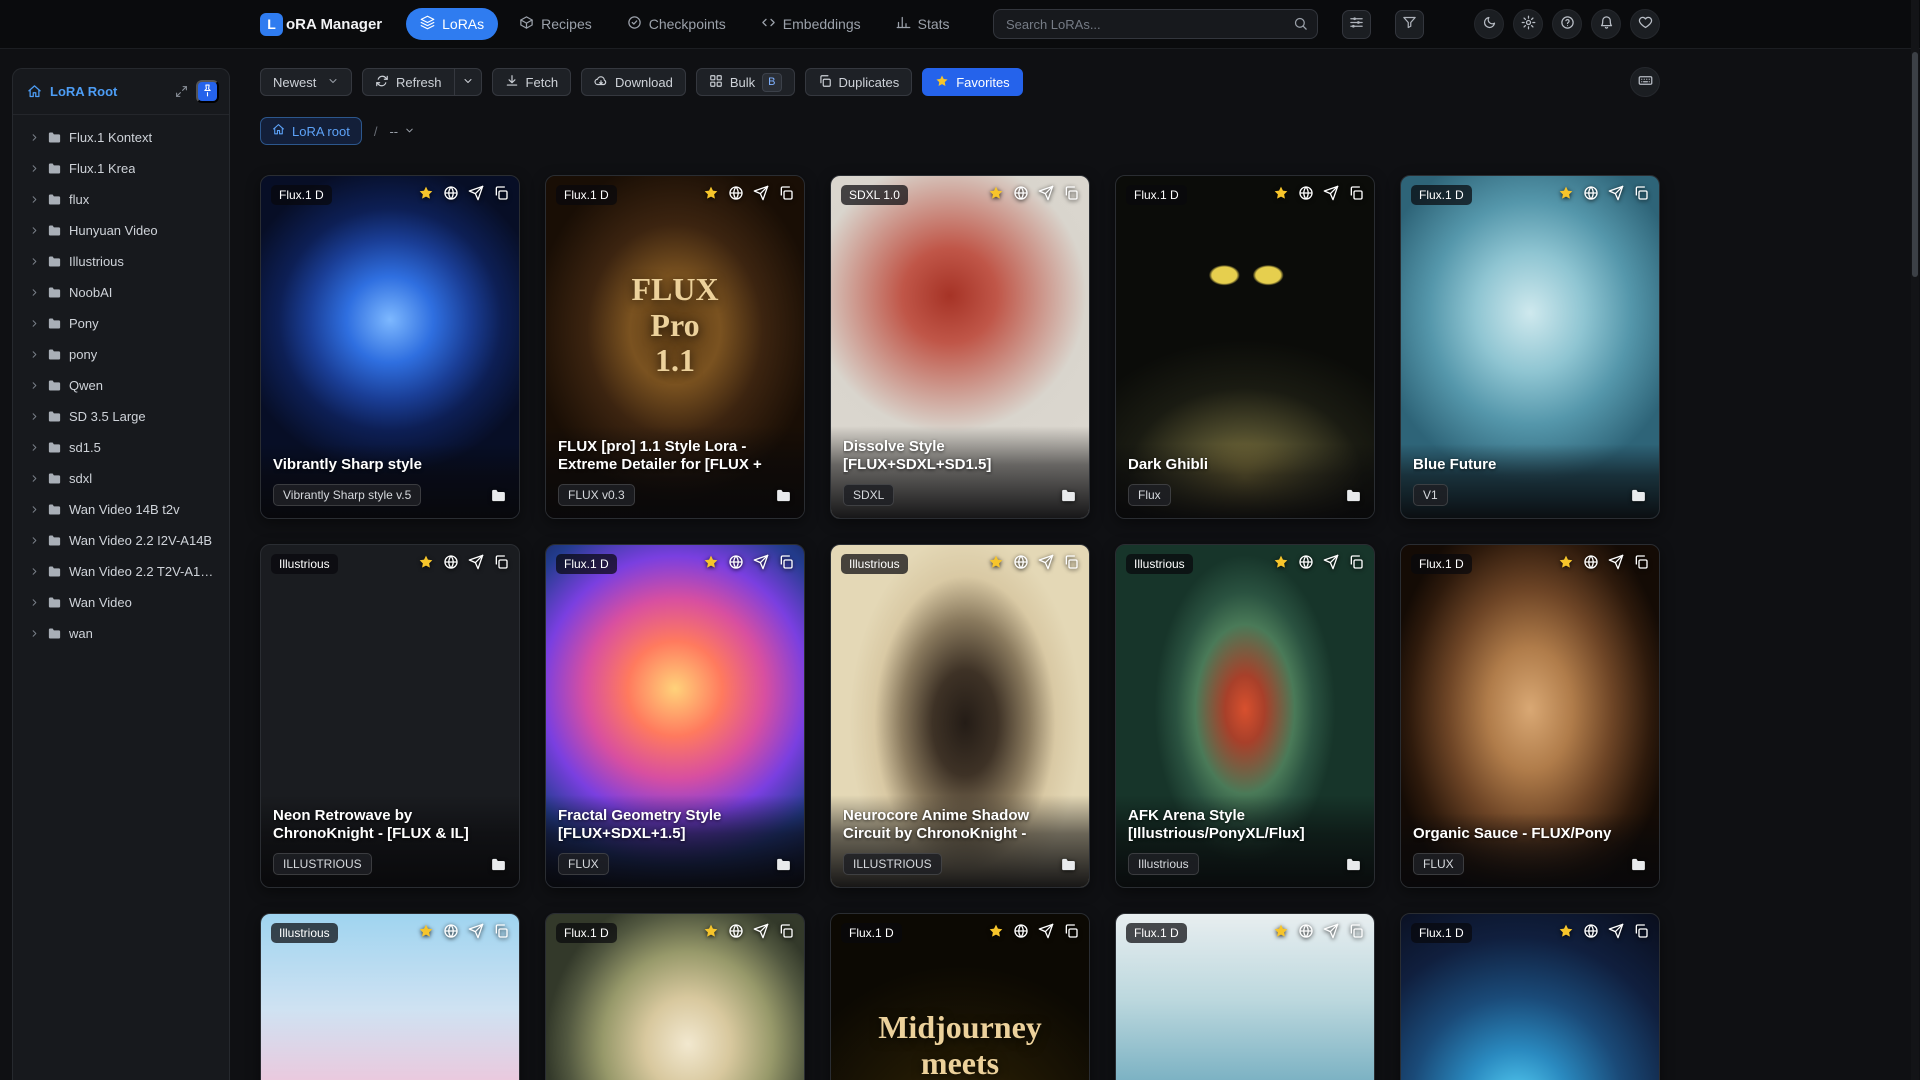 This screenshot has width=1920, height=1080. I want to click on settings-button, so click(1528, 24).